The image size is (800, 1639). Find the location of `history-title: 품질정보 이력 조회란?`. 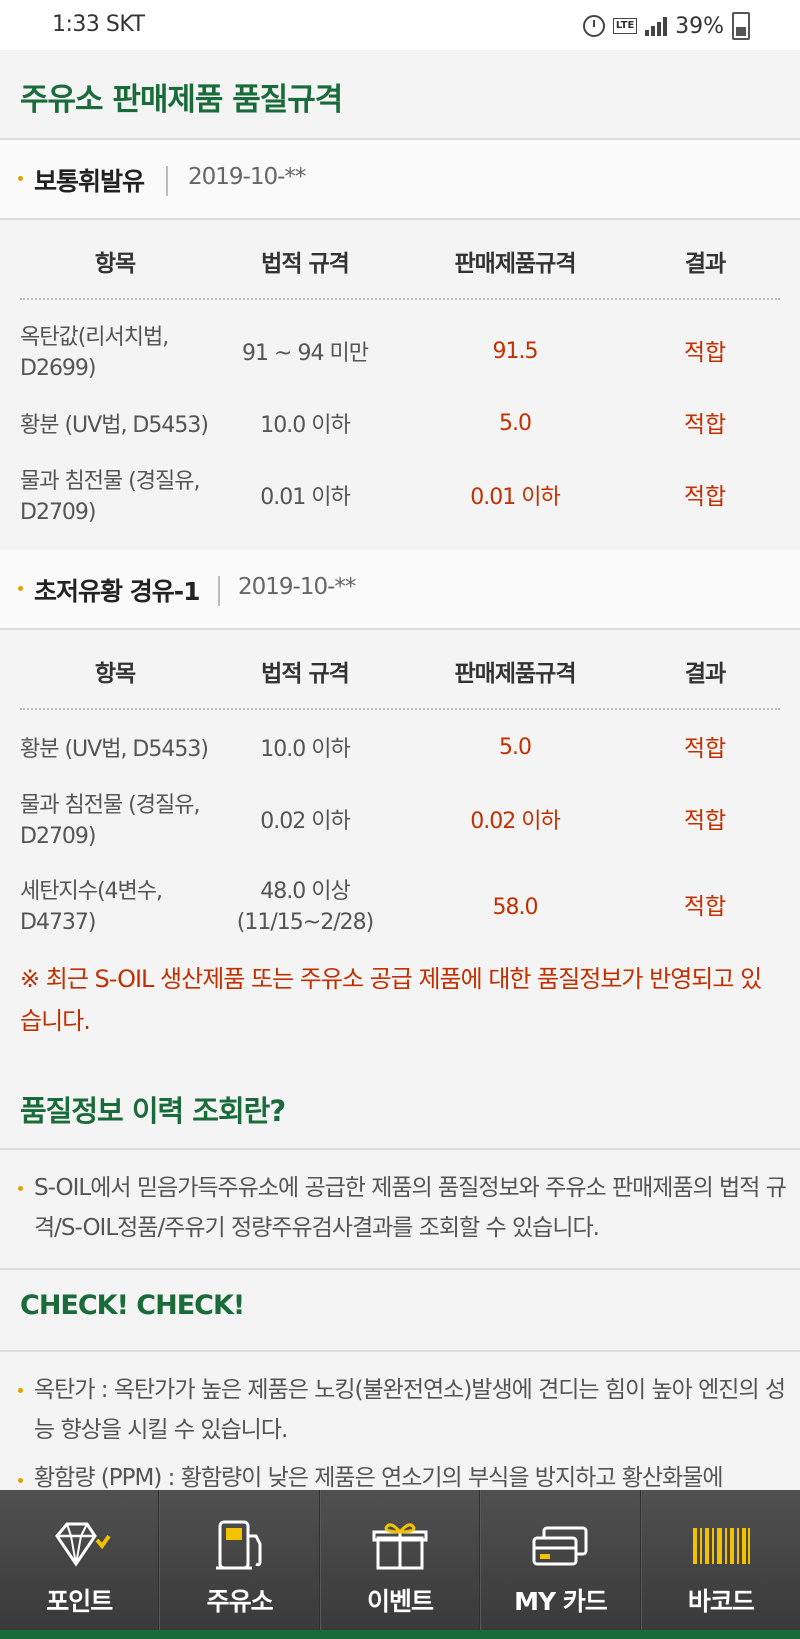

history-title: 품질정보 이력 조회란? is located at coordinates (153, 1111).